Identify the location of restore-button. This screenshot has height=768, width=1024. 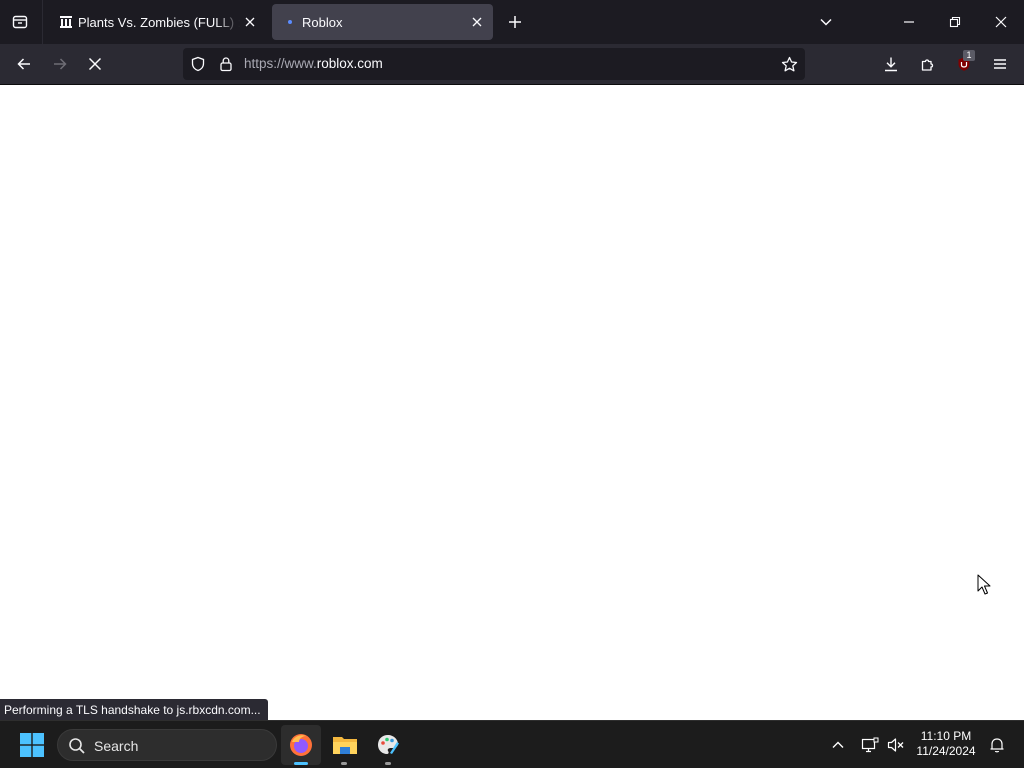
(955, 22).